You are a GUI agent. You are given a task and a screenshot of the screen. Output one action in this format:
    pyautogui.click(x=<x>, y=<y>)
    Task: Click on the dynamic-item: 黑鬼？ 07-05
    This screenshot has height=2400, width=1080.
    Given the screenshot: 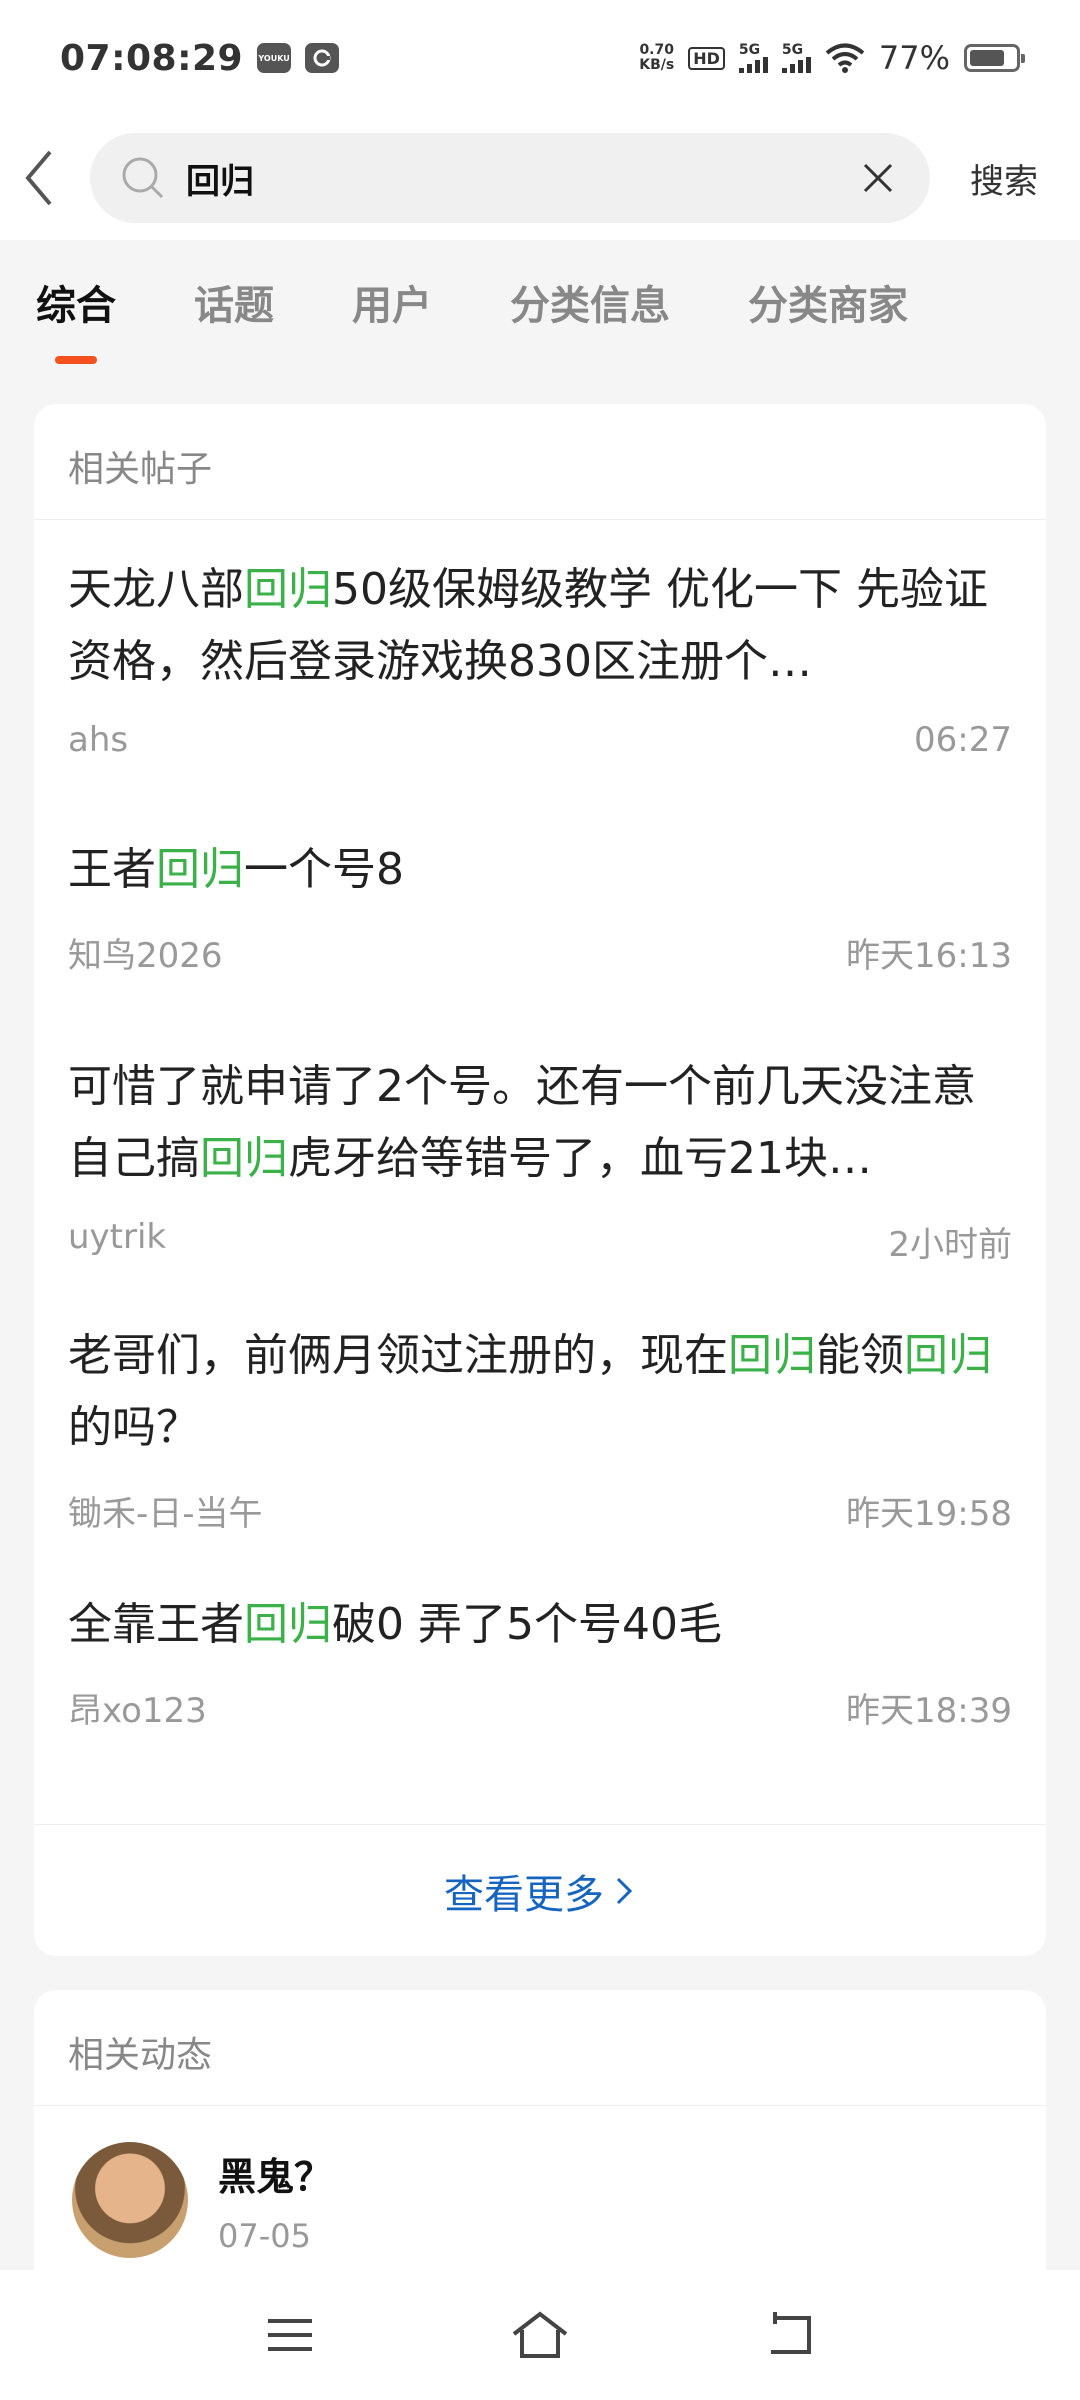 What is the action you would take?
    pyautogui.click(x=540, y=2200)
    